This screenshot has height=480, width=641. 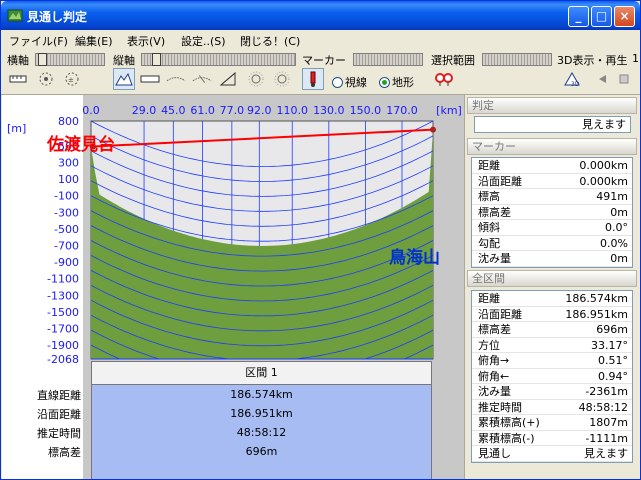 What do you see at coordinates (552, 197) in the screenshot?
I see `marker-row: 標高 491m` at bounding box center [552, 197].